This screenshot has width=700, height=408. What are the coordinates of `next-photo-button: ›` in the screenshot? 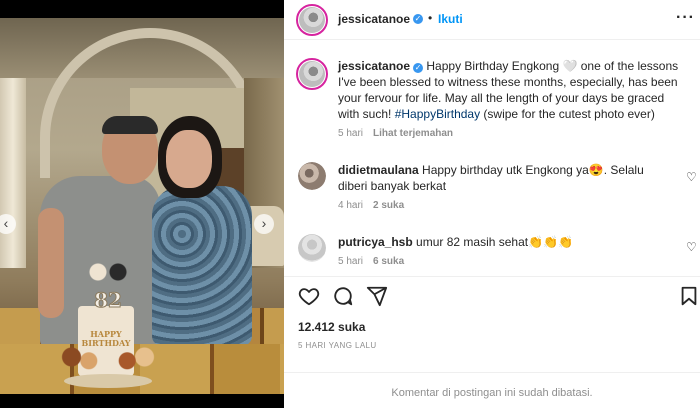 It's located at (264, 224).